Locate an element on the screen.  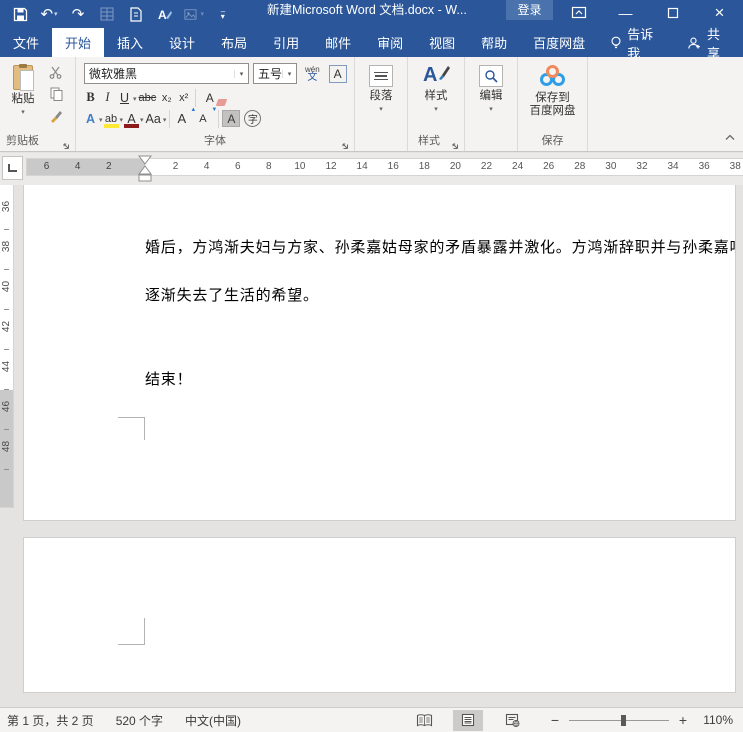
page-number-status: 第 1 页，共 2 页 is located at coordinates (50, 720).